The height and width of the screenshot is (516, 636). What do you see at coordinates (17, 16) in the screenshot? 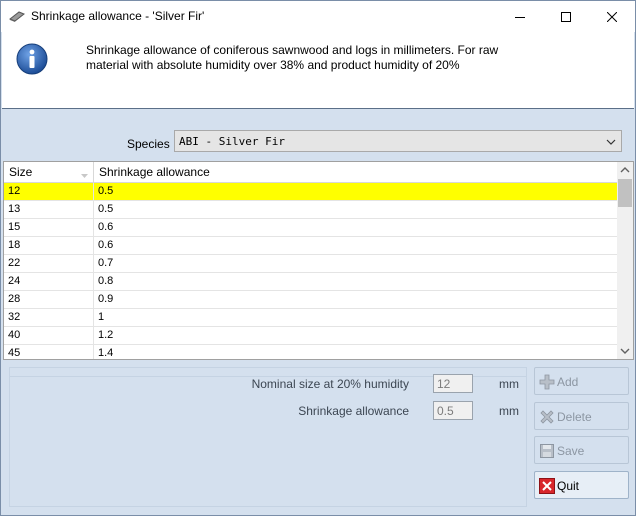
I see `app-icon` at bounding box center [17, 16].